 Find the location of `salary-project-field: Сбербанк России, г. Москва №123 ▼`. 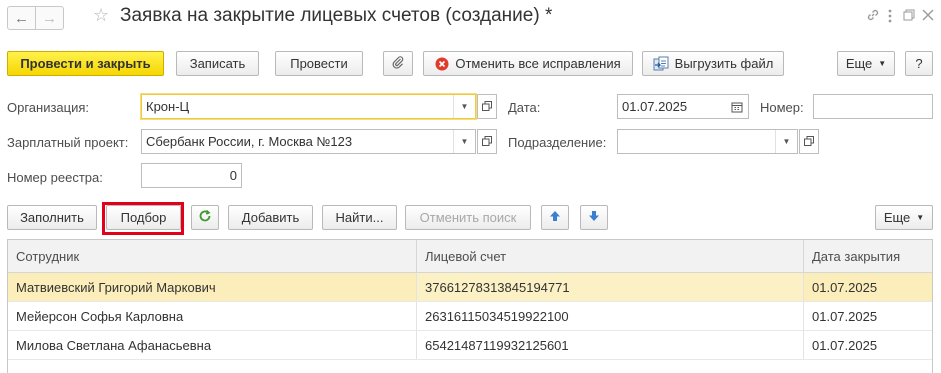

salary-project-field: Сбербанк России, г. Москва №123 ▼ is located at coordinates (308, 141).